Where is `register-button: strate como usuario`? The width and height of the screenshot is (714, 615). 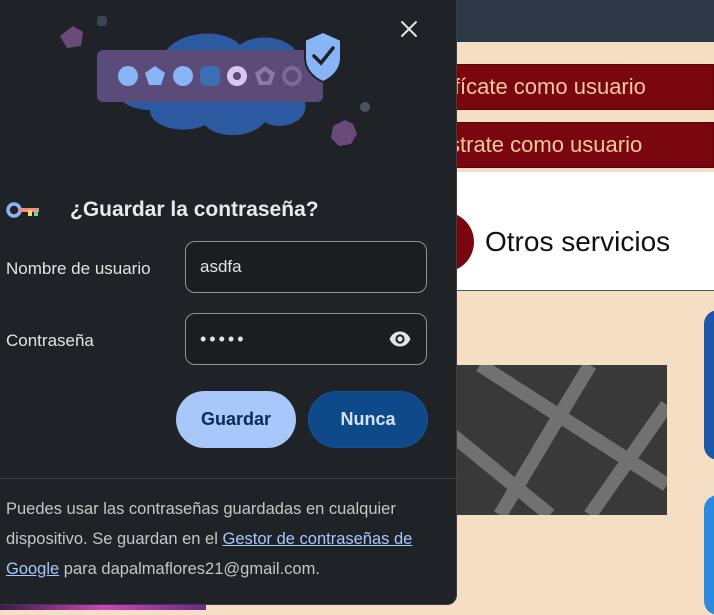
register-button: strate como usuario is located at coordinates (577, 145).